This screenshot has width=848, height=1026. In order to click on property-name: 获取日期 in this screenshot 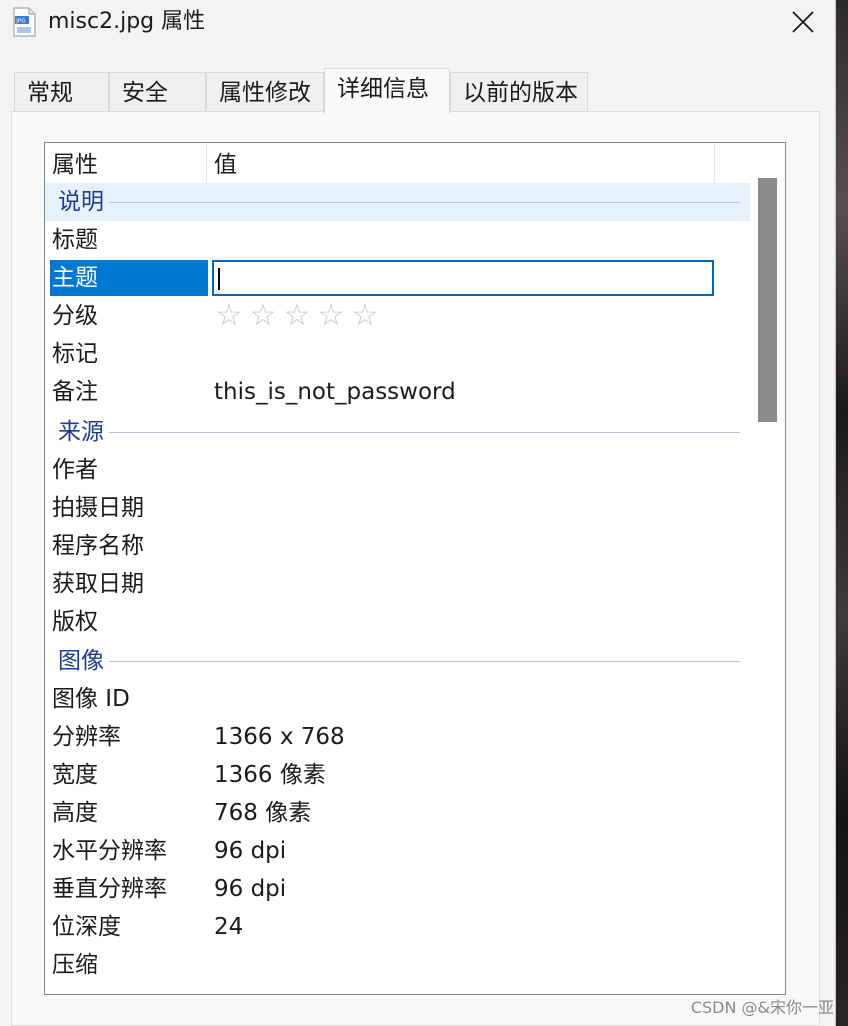, I will do `click(98, 584)`.